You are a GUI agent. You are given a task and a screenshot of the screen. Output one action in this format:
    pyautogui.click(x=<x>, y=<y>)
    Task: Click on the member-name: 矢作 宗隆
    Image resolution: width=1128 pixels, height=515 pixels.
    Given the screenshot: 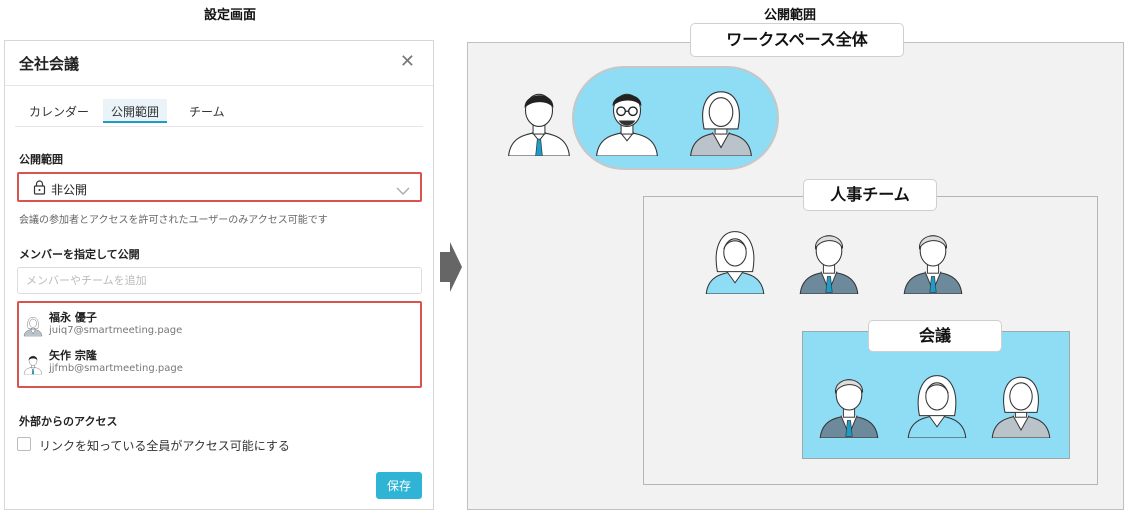 What is the action you would take?
    pyautogui.click(x=73, y=355)
    